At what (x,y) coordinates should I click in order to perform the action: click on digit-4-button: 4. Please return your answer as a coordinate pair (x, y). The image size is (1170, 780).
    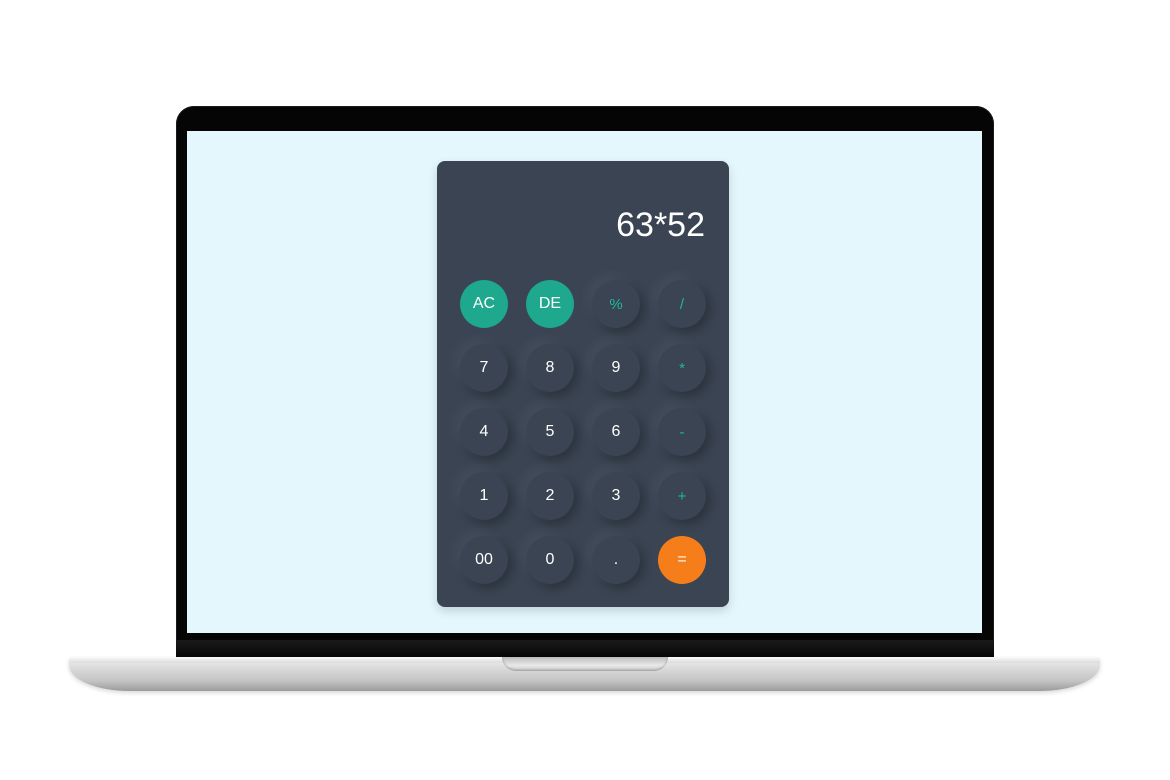
    Looking at the image, I should click on (484, 432).